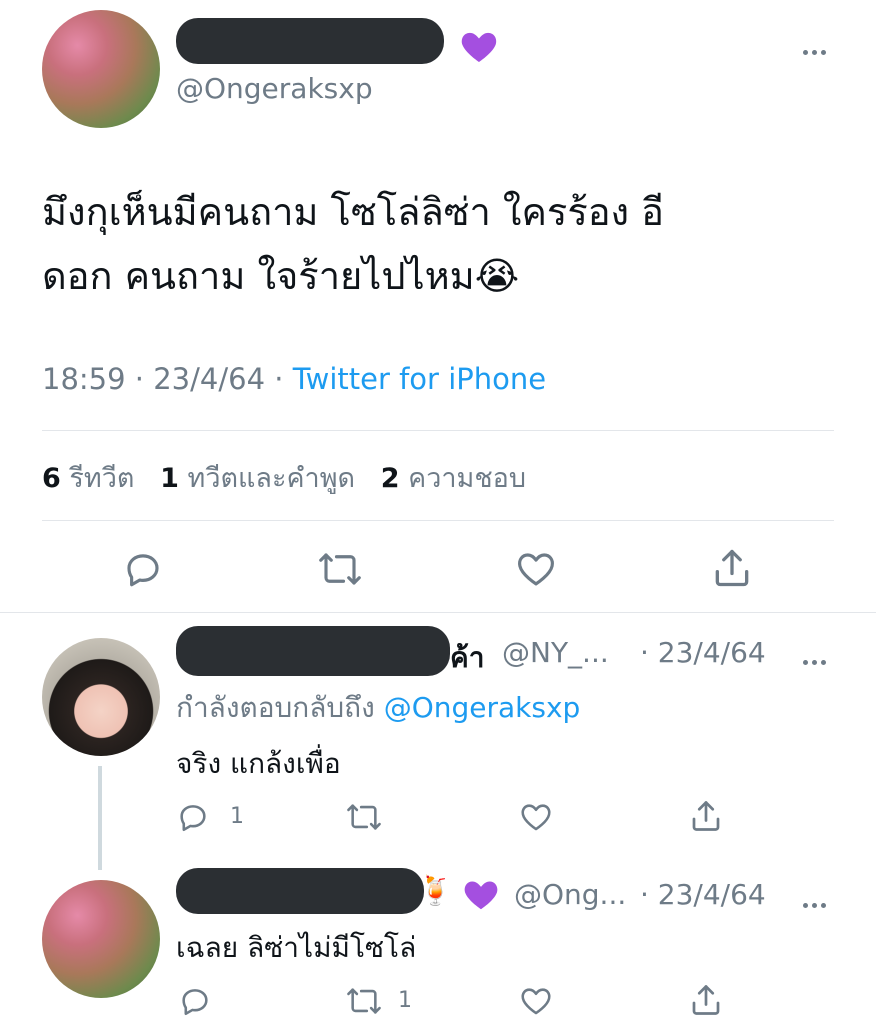  What do you see at coordinates (390, 478) in the screenshot?
I see `likes-count: 2` at bounding box center [390, 478].